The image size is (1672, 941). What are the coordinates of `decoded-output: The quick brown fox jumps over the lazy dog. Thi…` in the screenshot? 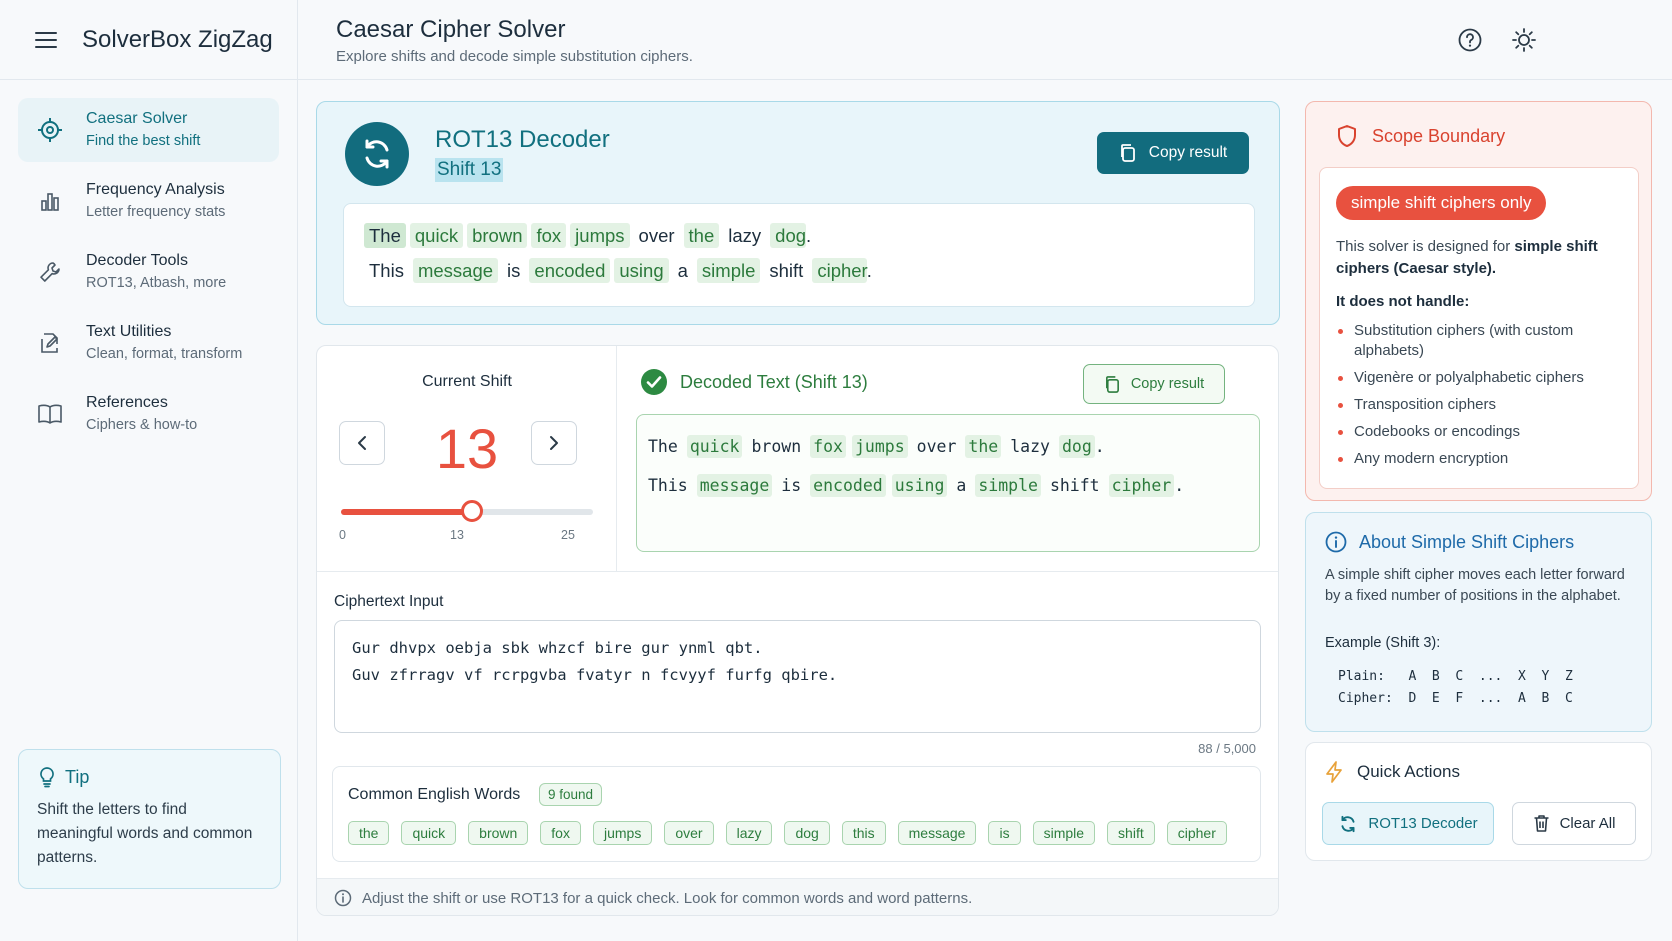 It's located at (948, 483).